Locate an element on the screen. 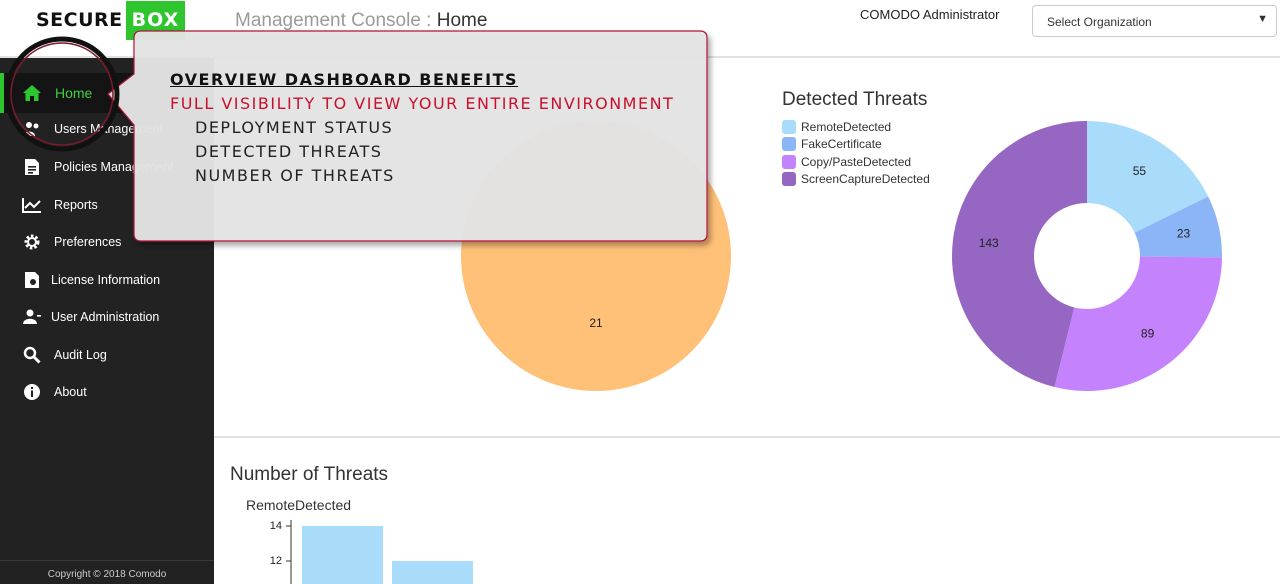 This screenshot has height=584, width=1280. doughnut-data-label: 23 is located at coordinates (1184, 233).